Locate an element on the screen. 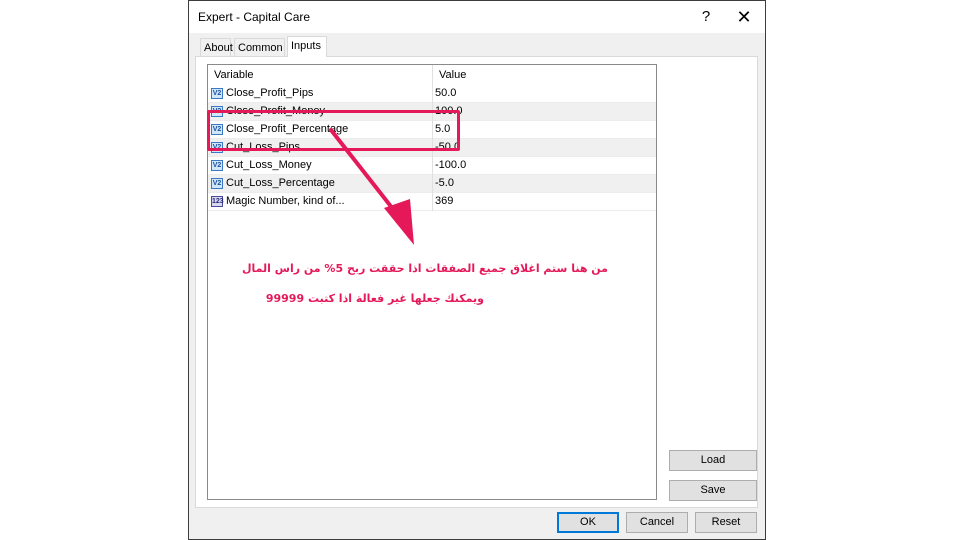 This screenshot has height=540, width=960. save-button: Save is located at coordinates (713, 490).